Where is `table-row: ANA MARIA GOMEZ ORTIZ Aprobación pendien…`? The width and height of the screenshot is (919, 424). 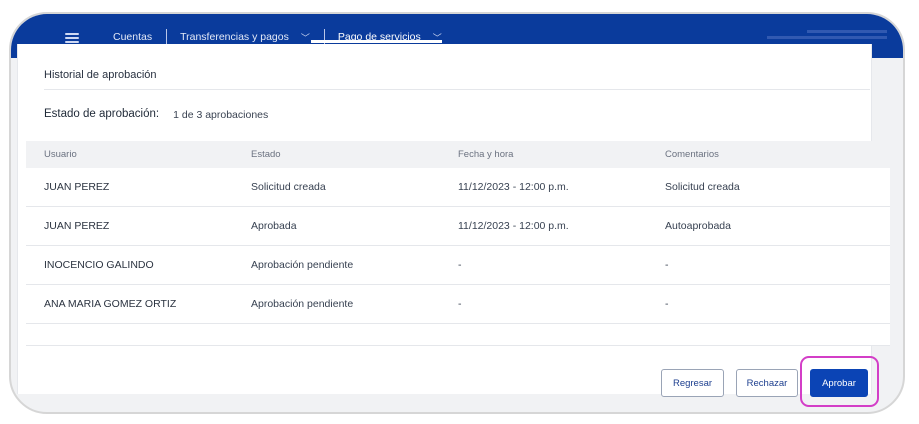
table-row: ANA MARIA GOMEZ ORTIZ Aprobación pendien… is located at coordinates (458, 304).